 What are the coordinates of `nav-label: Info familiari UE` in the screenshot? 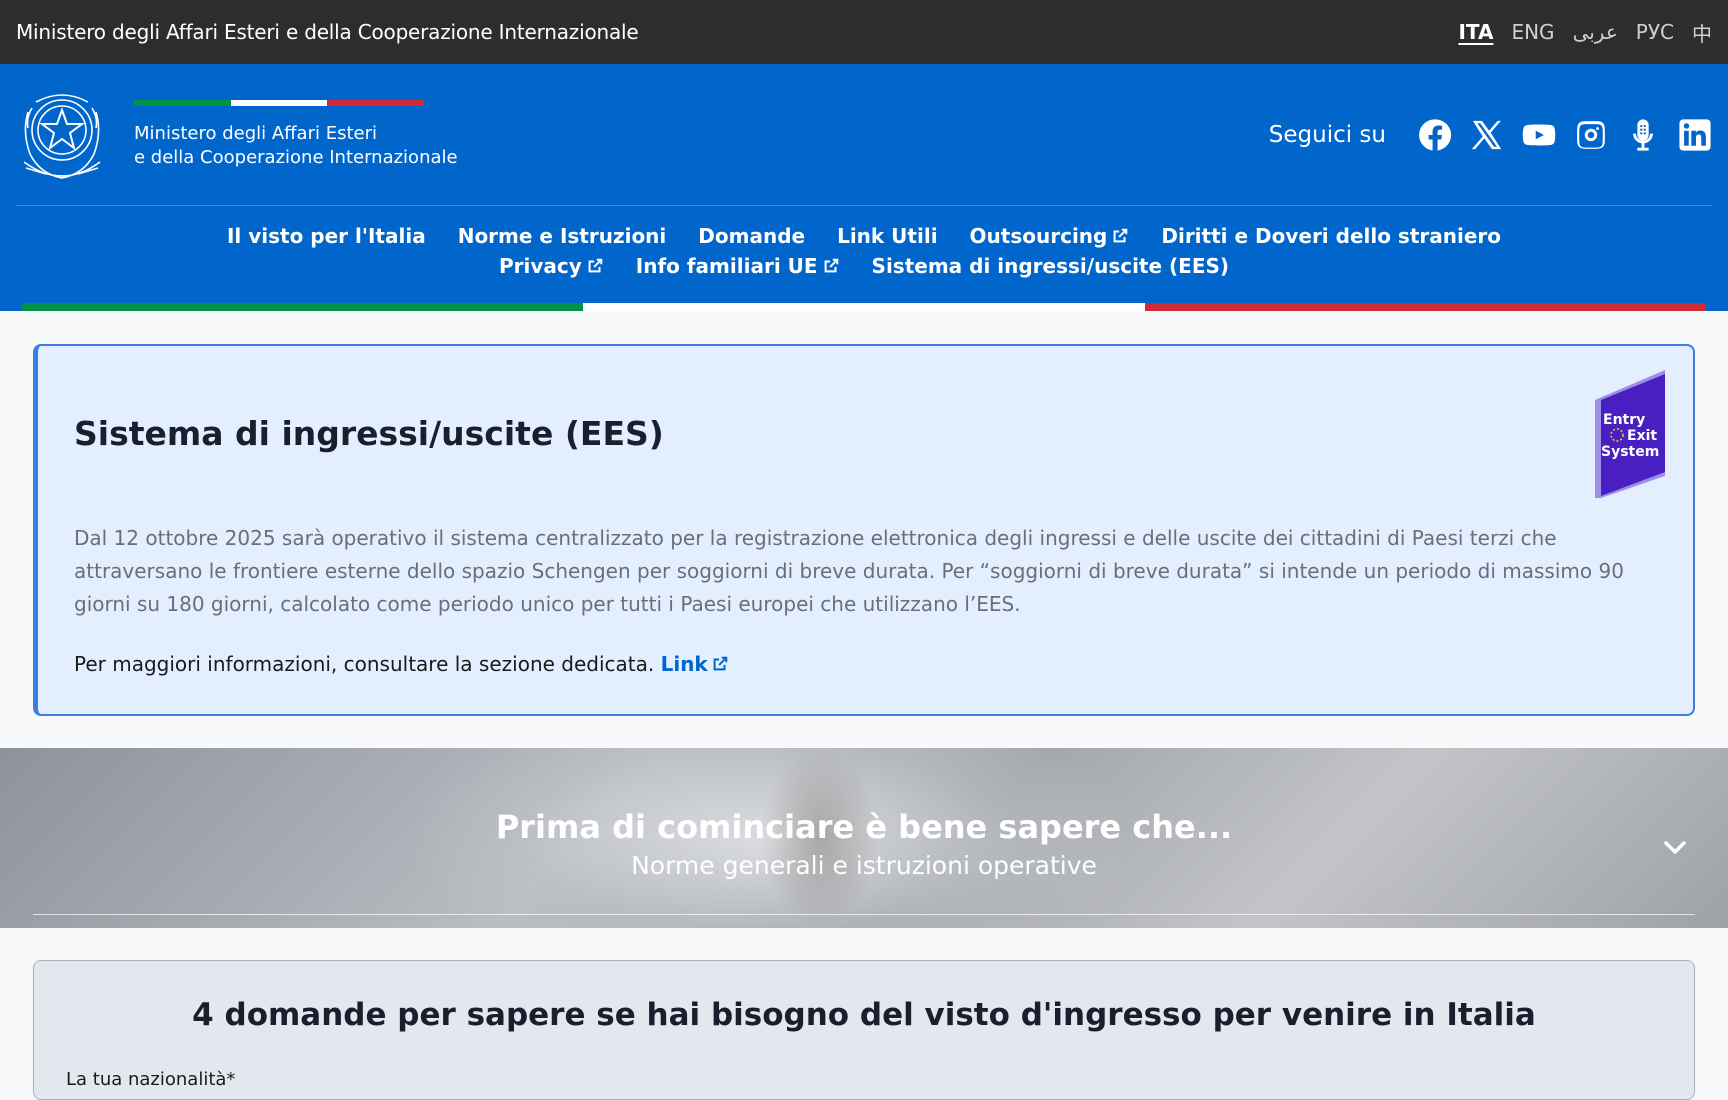 It's located at (726, 266).